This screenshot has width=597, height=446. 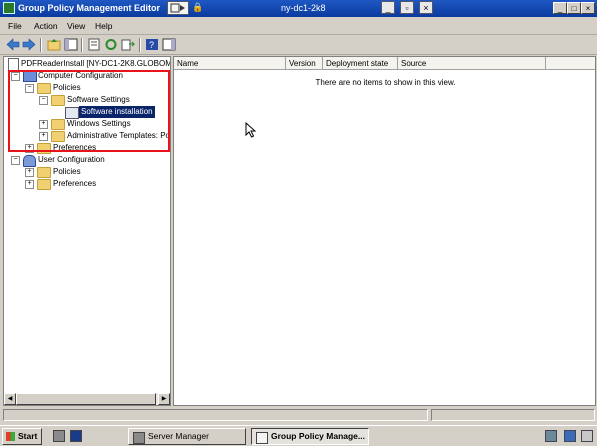 I want to click on maximize-button: □, so click(x=574, y=8).